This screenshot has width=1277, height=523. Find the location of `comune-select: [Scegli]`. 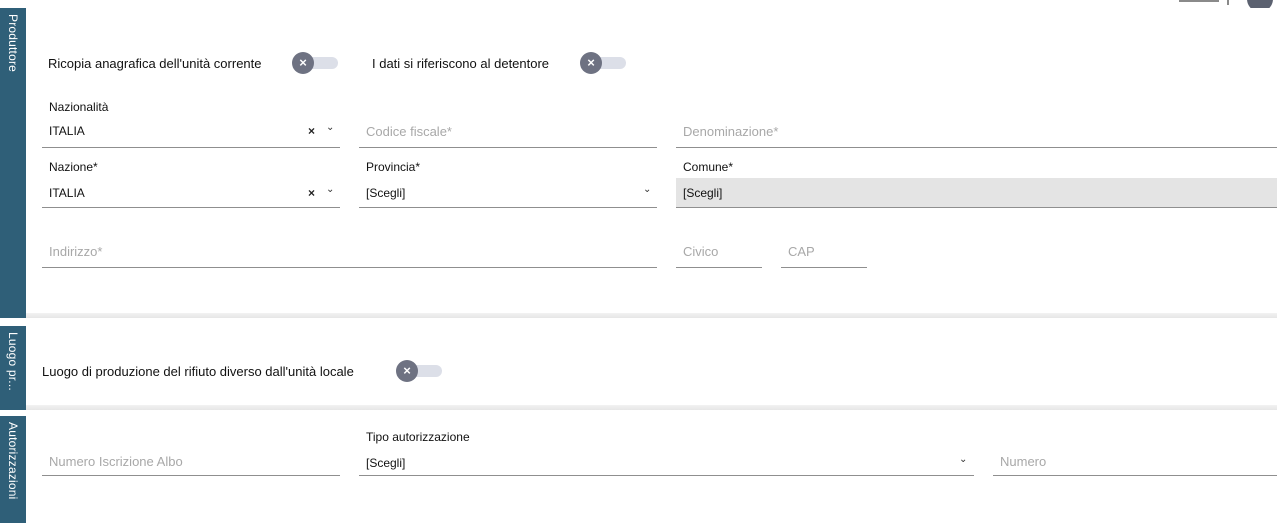

comune-select: [Scegli] is located at coordinates (976, 193).